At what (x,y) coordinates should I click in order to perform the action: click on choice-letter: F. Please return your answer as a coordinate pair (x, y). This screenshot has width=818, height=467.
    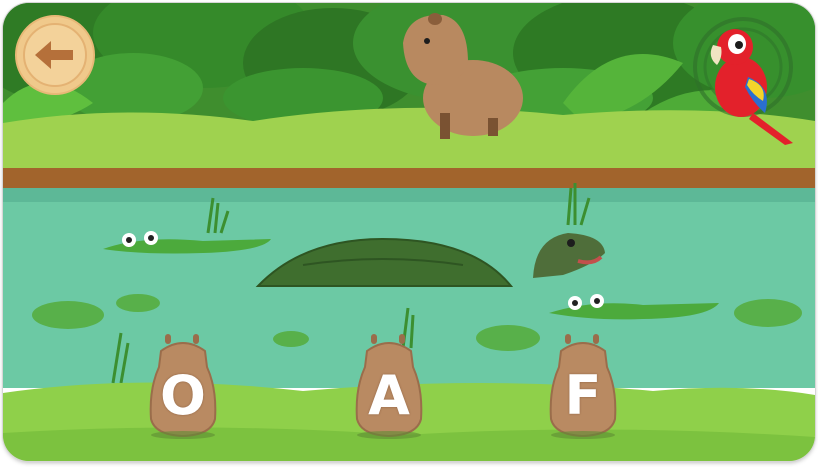
    Looking at the image, I should click on (583, 395).